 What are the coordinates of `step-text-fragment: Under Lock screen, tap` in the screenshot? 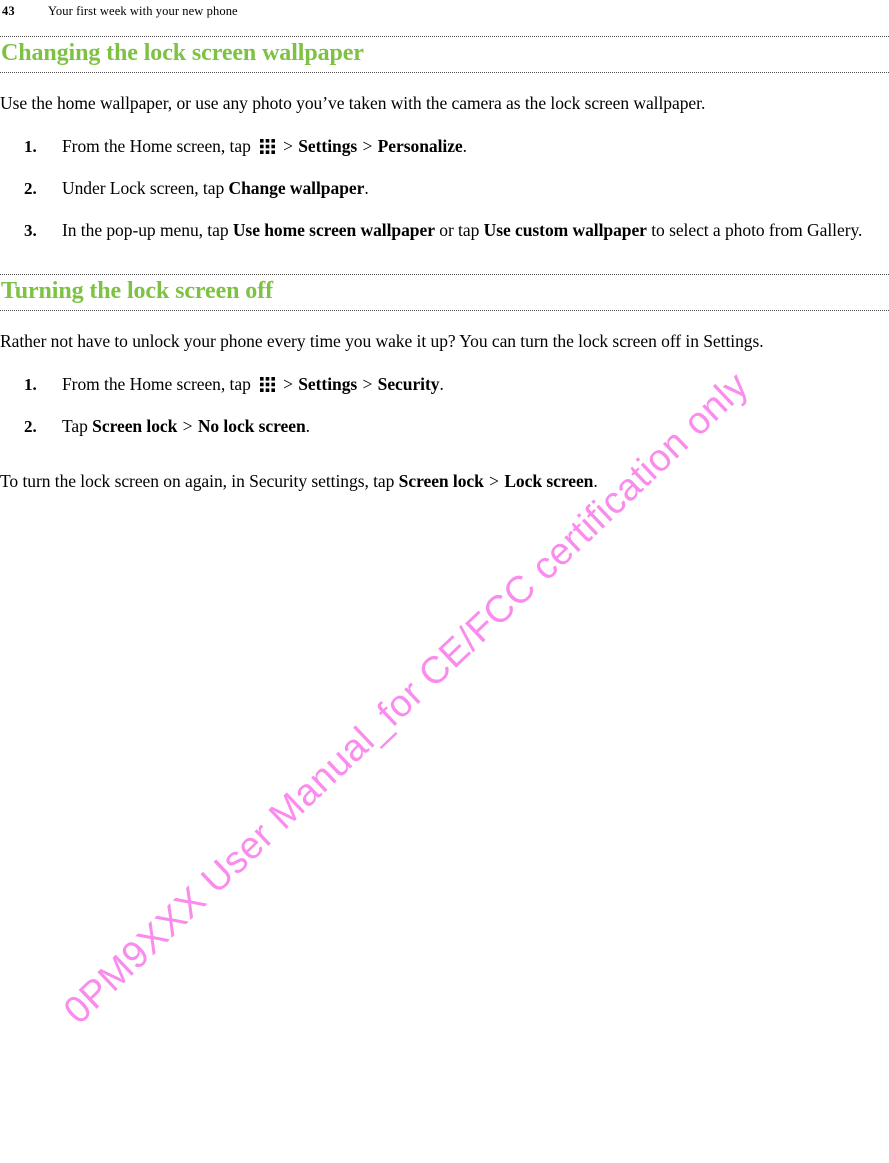 It's located at (145, 187).